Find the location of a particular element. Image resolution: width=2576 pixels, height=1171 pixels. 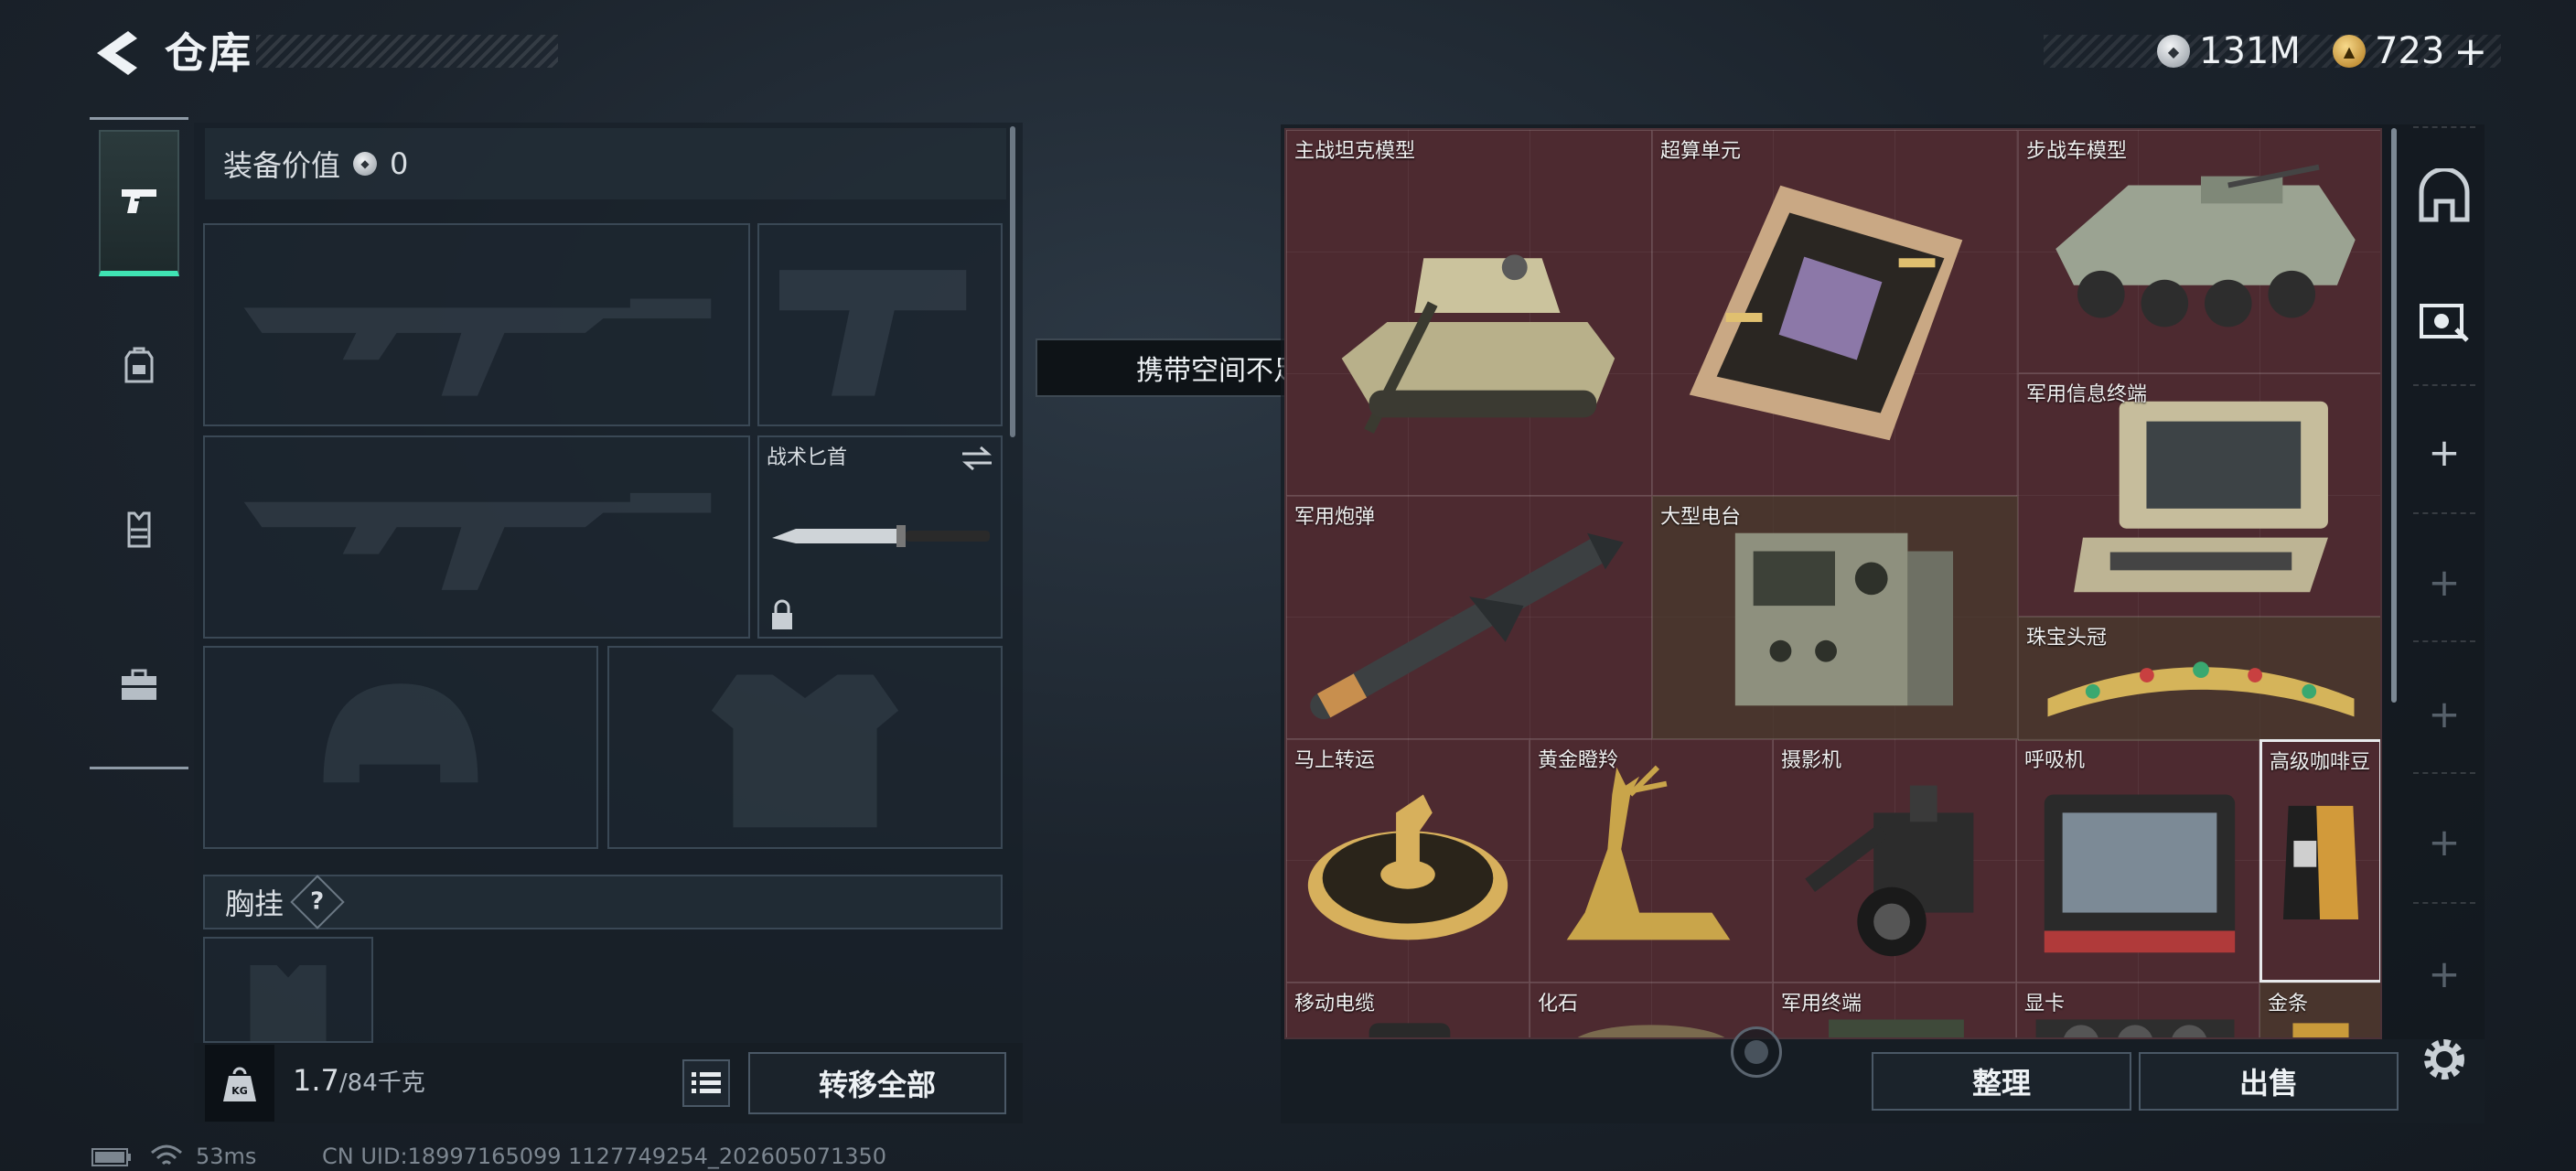

pistol-silhouette-icon is located at coordinates (873, 333).